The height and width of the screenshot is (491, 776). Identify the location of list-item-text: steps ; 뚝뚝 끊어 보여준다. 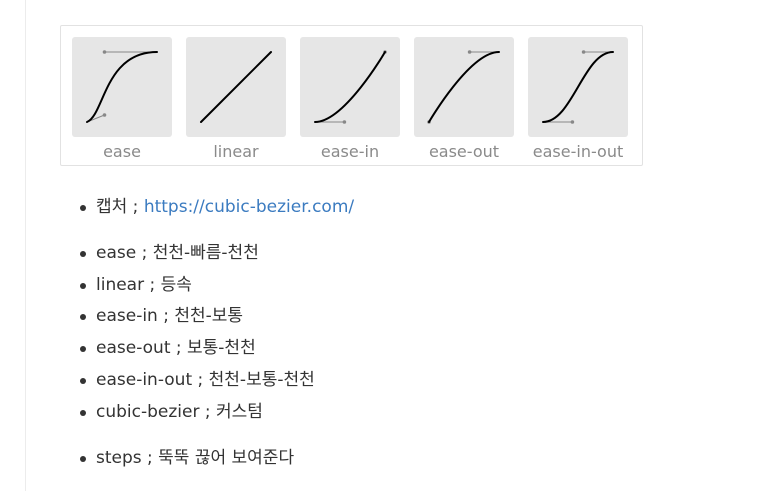
(195, 458).